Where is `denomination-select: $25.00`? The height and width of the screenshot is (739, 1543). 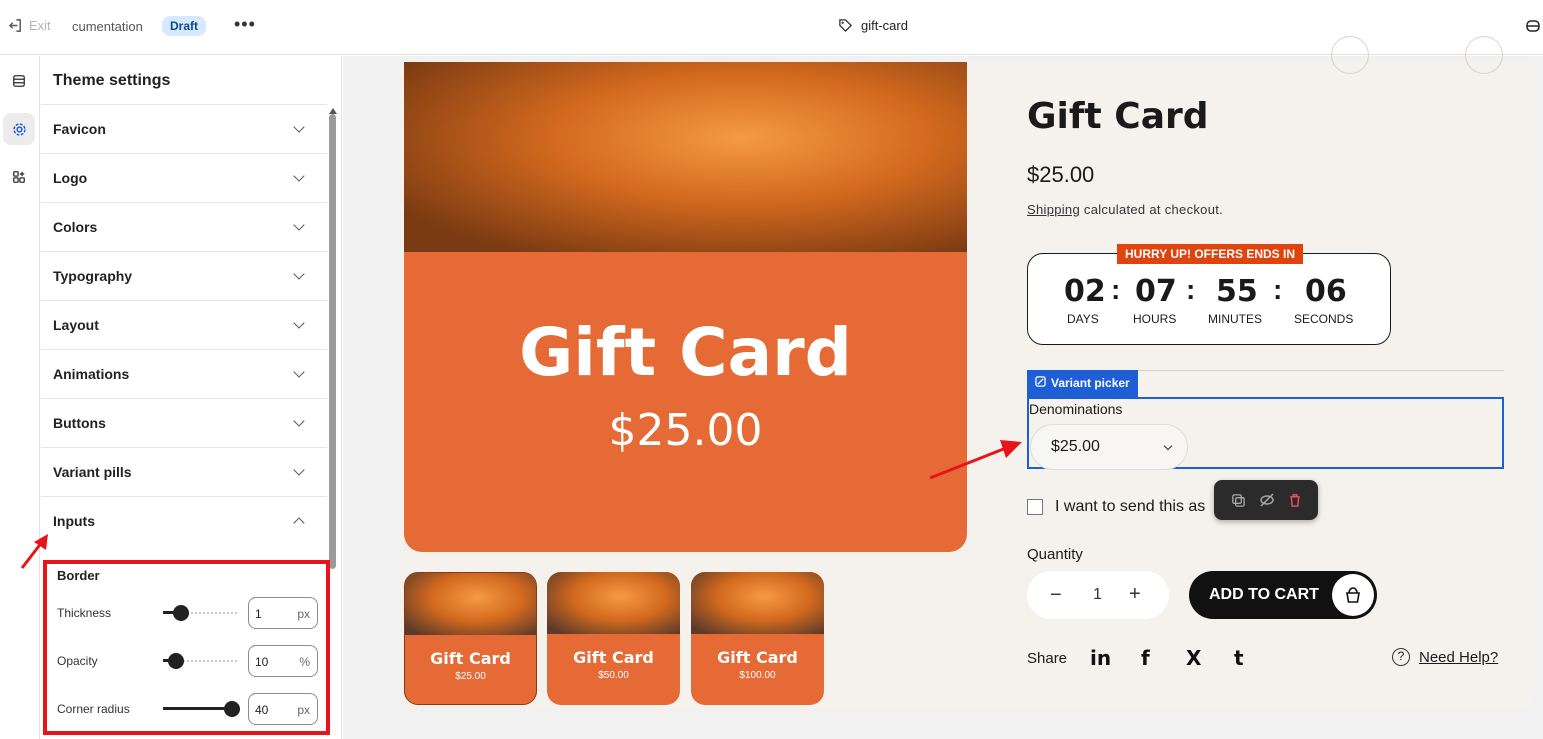
denomination-select: $25.00 is located at coordinates (1109, 447).